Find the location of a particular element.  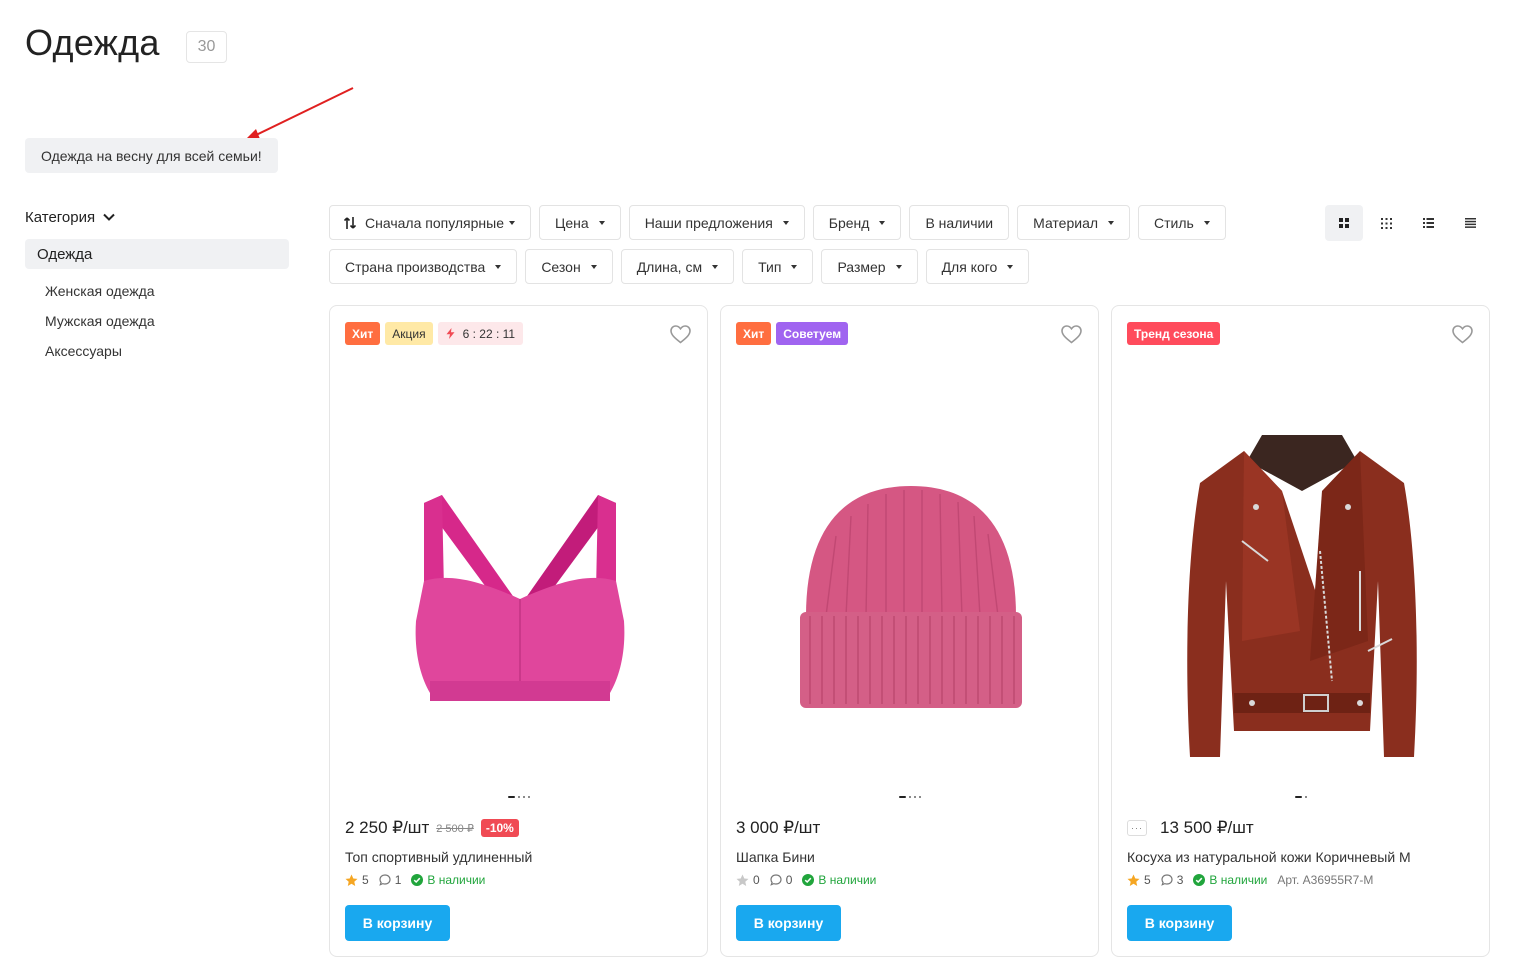

more-options-button: ··· is located at coordinates (1137, 828).